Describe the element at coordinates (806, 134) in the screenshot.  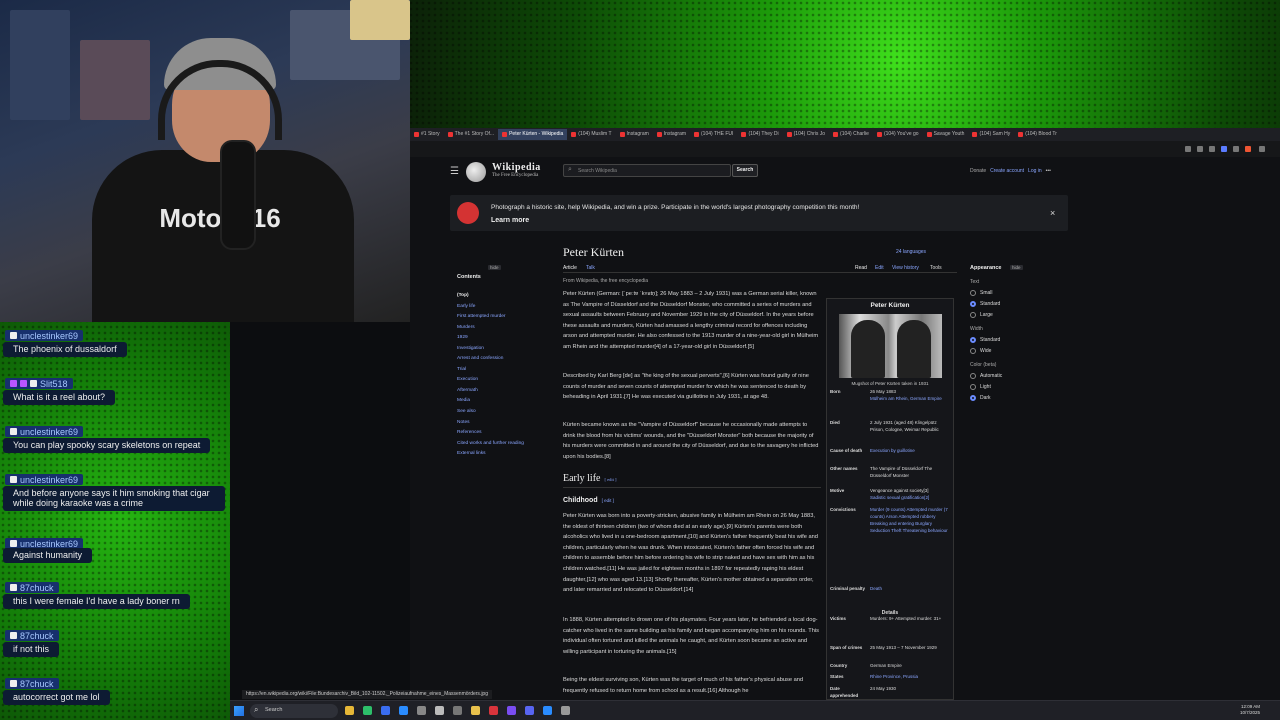
I see `browser-tab: (104) Chris Jo` at that location.